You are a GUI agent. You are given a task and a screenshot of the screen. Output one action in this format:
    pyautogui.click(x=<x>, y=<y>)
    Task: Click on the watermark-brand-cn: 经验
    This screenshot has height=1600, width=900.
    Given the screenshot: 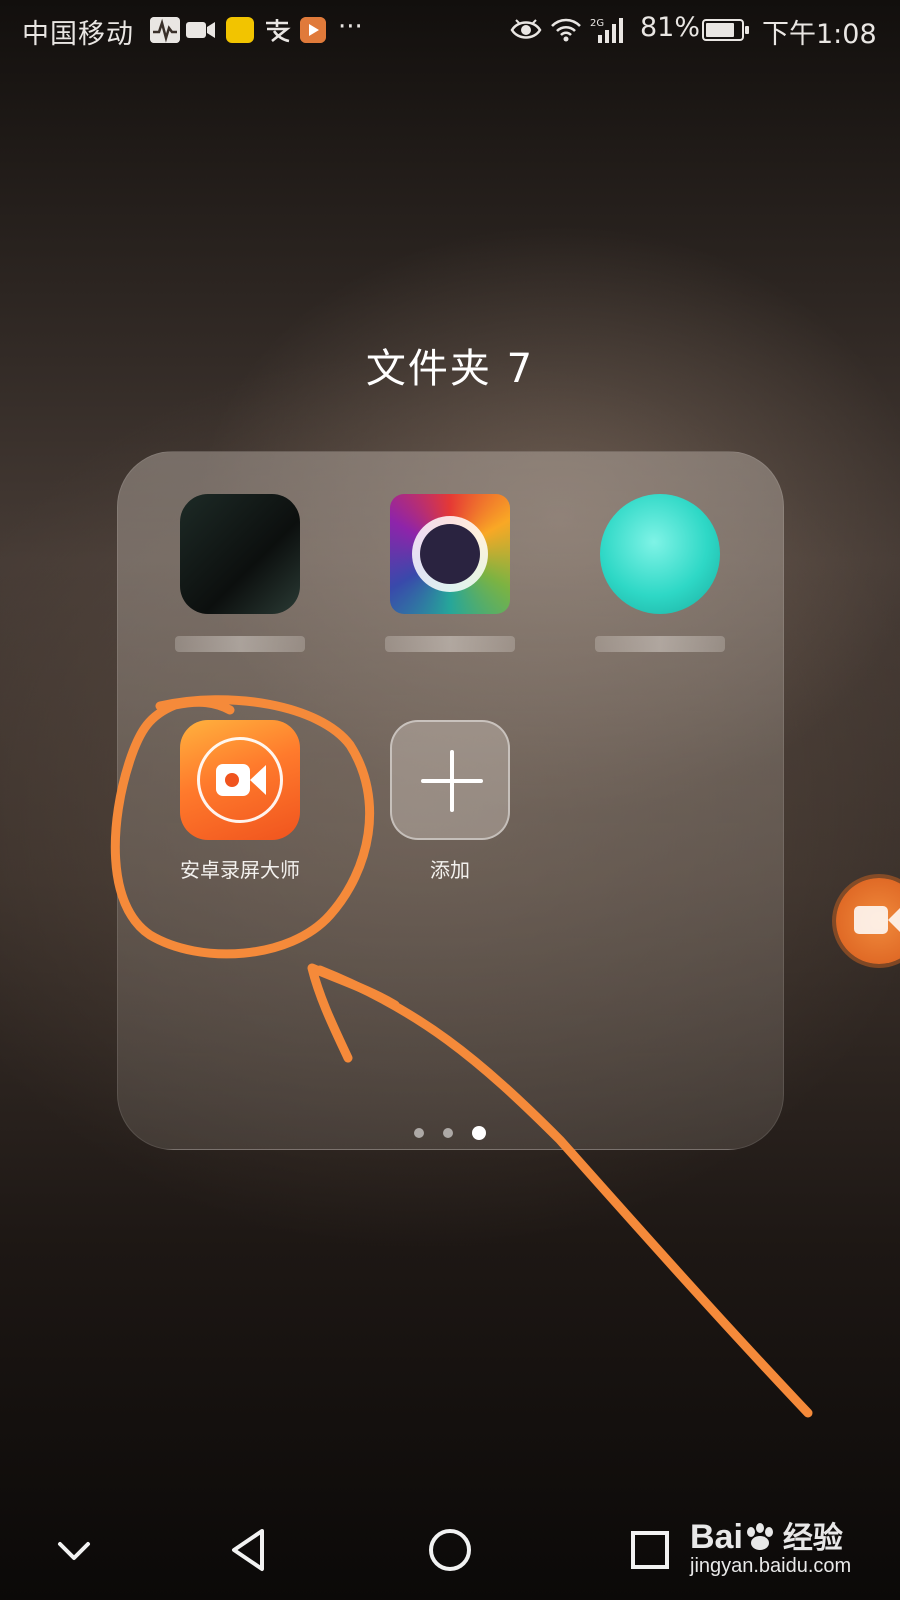 What is the action you would take?
    pyautogui.click(x=812, y=1538)
    